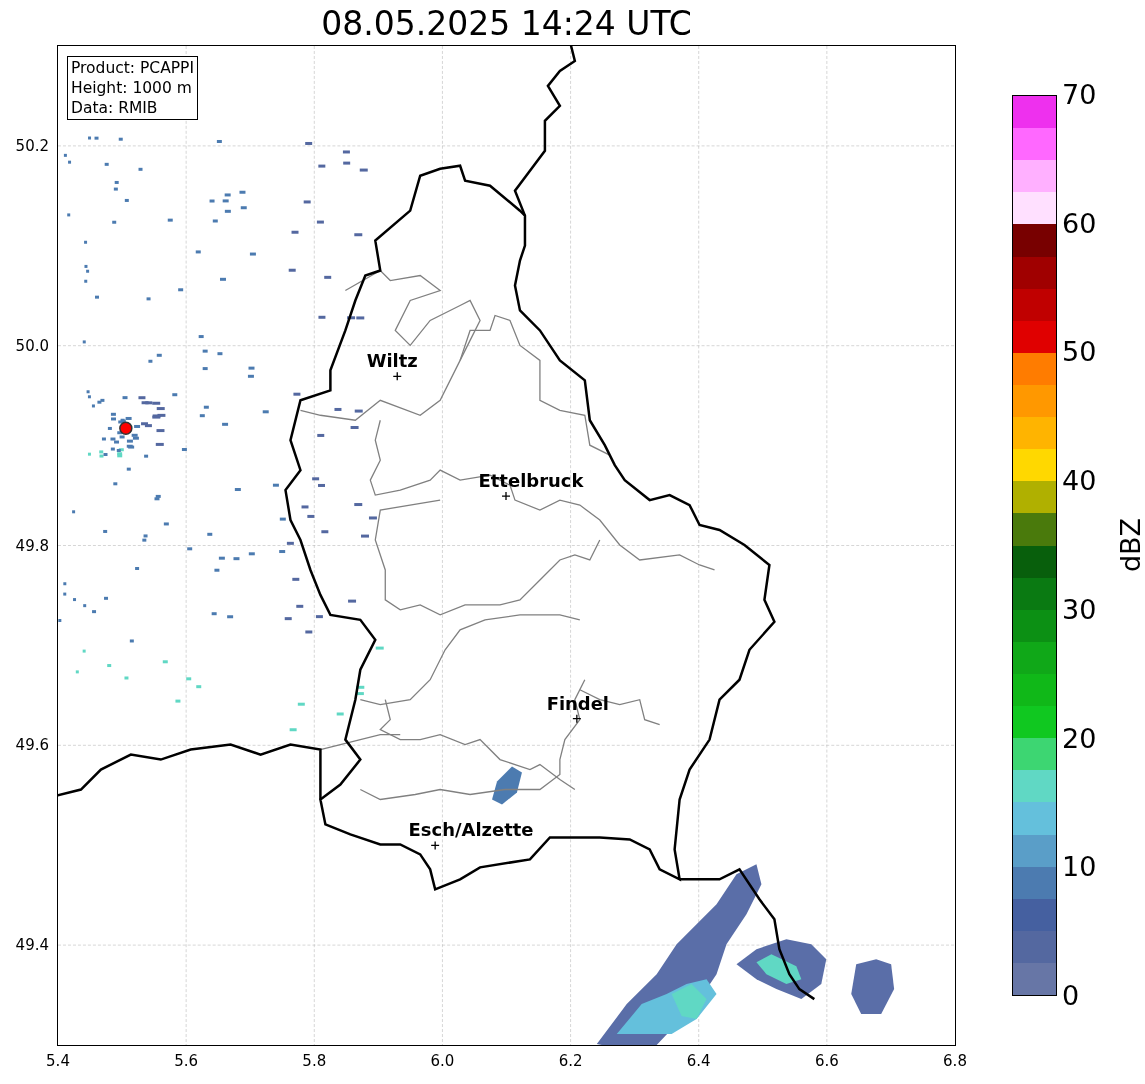 This screenshot has height=1084, width=1145. I want to click on colorbar-tick-label: 40, so click(1079, 481).